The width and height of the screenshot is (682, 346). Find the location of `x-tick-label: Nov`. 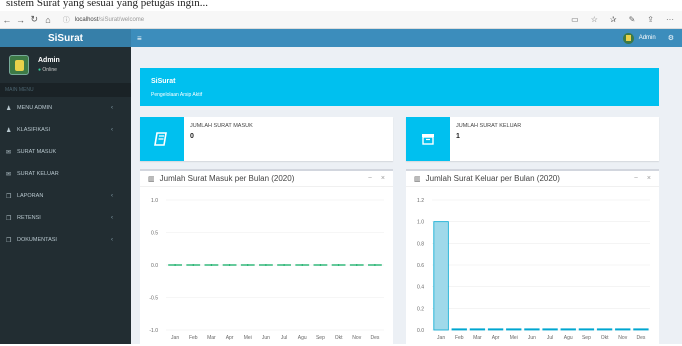

x-tick-label: Nov is located at coordinates (356, 338).